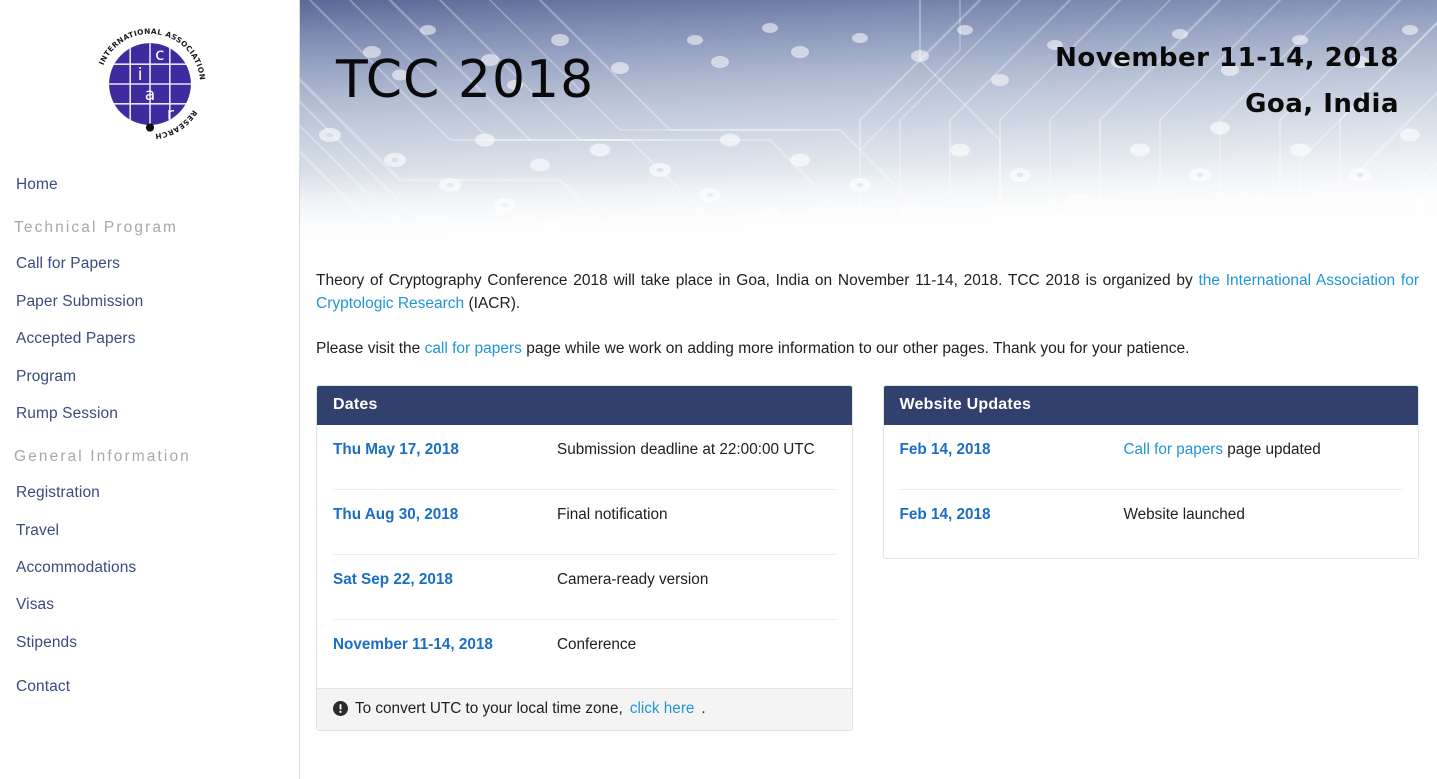 Image resolution: width=1437 pixels, height=779 pixels. I want to click on sidebar-item-program: Program, so click(149, 376).